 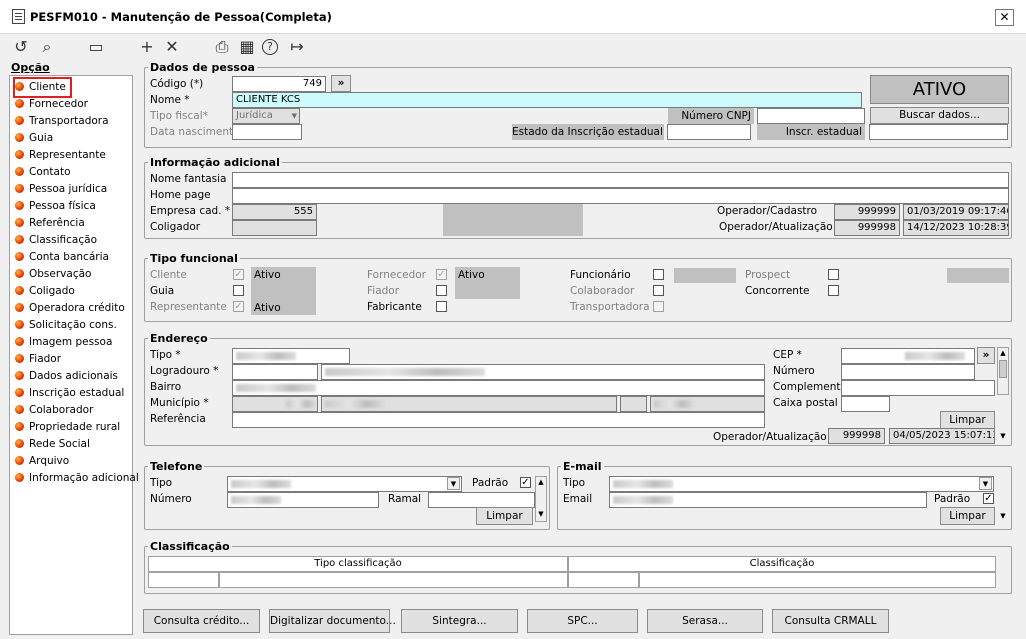 I want to click on undo-icon: ↺, so click(x=21, y=47).